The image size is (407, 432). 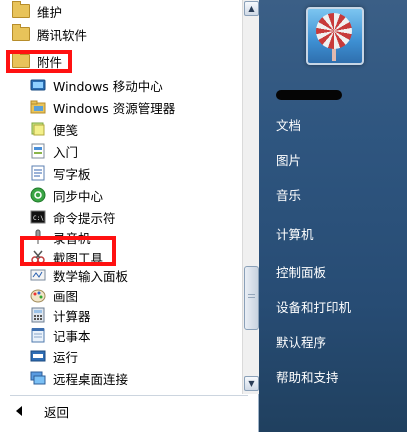 I want to click on cmd-icon: C:\, so click(x=38, y=217).